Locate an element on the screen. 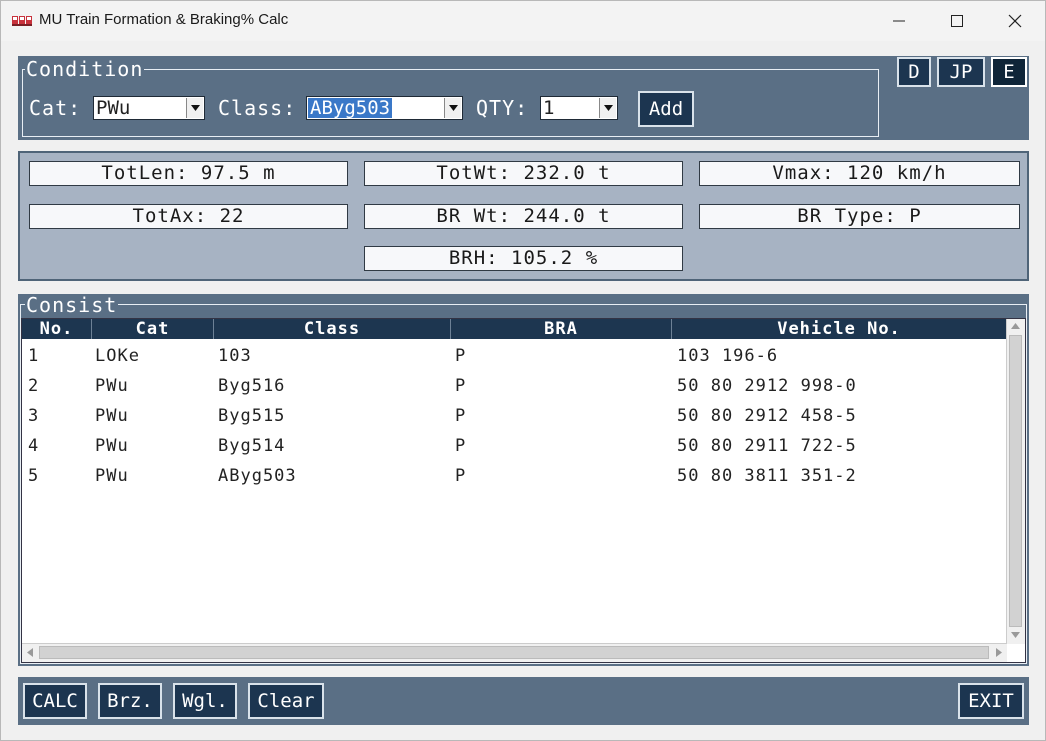 Image resolution: width=1046 pixels, height=741 pixels. table-row: 5 PWu AByg503 P 50 80 3811 351-2 is located at coordinates (514, 475).